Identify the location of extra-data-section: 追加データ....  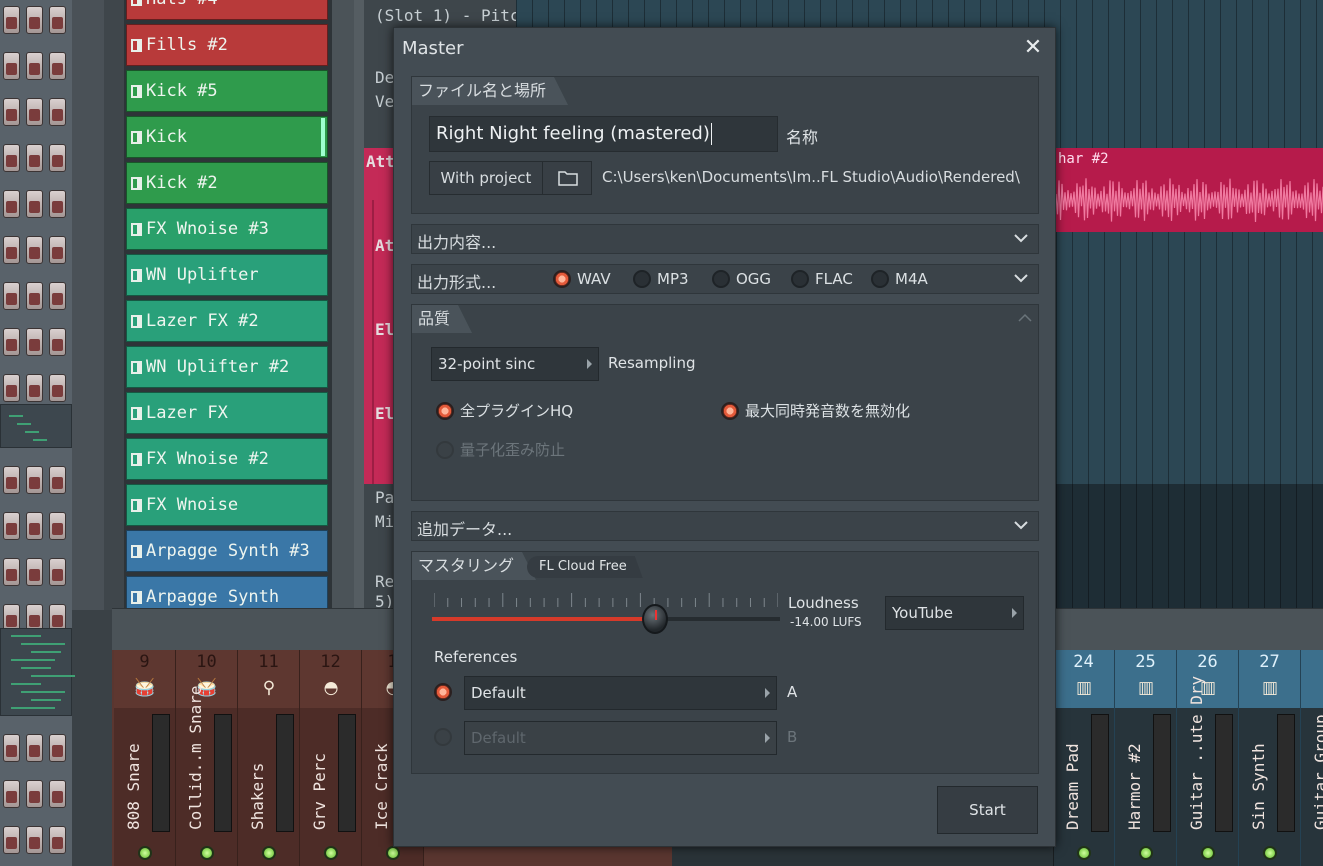
(725, 526).